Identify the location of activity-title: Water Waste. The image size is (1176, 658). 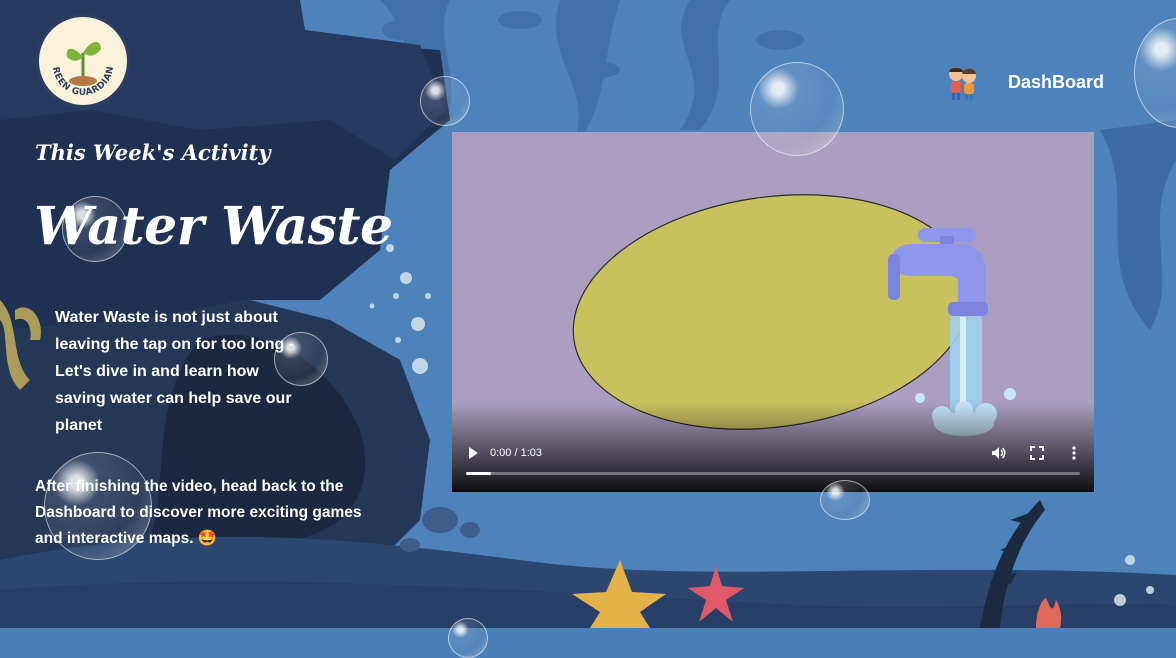
(213, 226).